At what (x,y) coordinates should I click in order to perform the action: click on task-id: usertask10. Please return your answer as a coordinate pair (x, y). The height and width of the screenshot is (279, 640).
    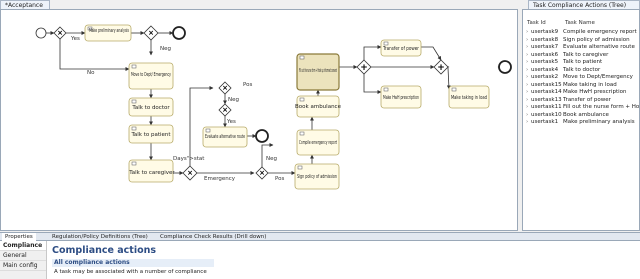
    Looking at the image, I should click on (546, 114).